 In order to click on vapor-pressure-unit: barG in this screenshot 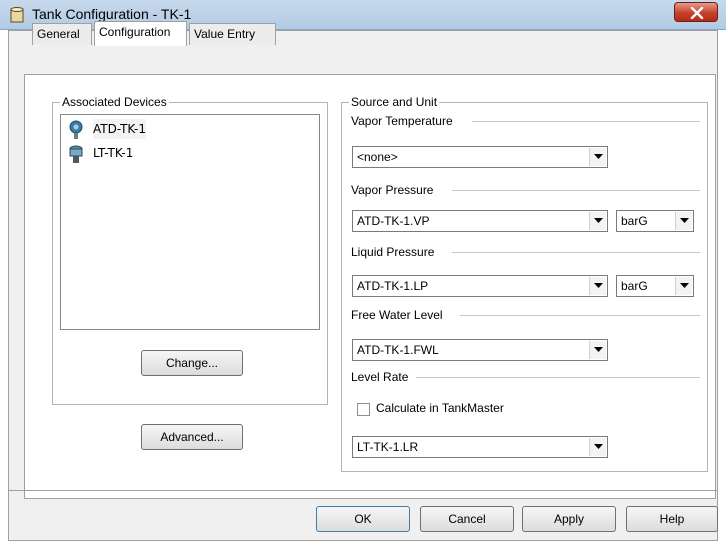, I will do `click(634, 221)`.